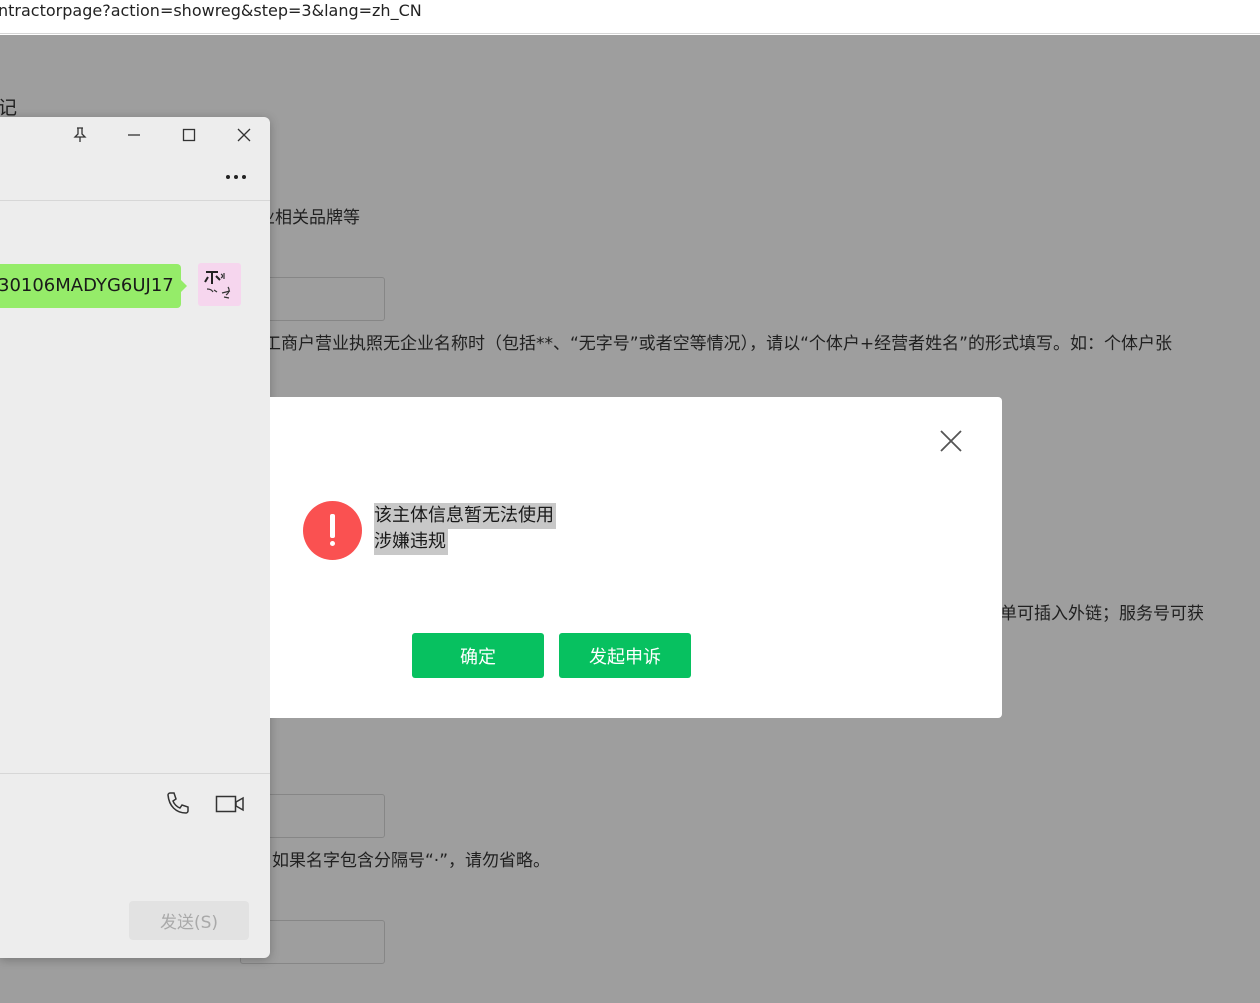 Image resolution: width=1260 pixels, height=1003 pixels. What do you see at coordinates (80, 135) in the screenshot?
I see `pin-icon` at bounding box center [80, 135].